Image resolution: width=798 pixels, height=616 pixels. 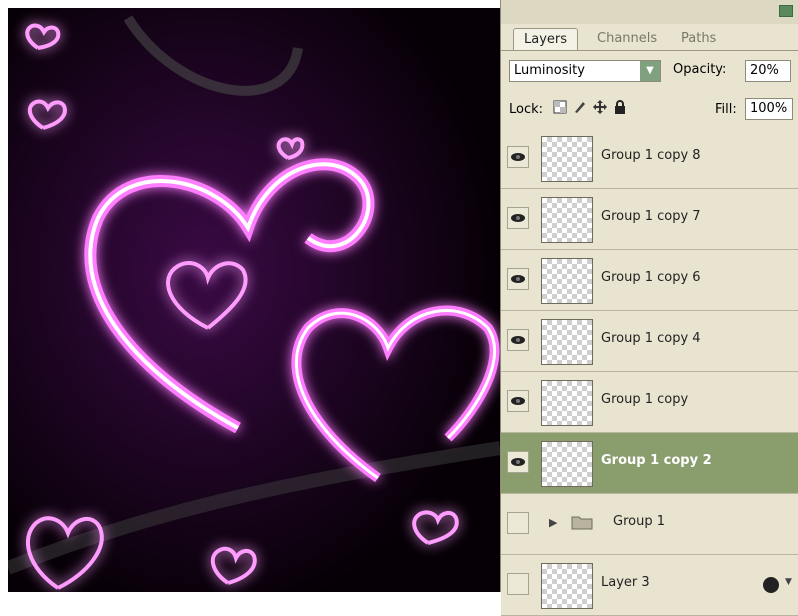 What do you see at coordinates (649, 12) in the screenshot?
I see `panel-titlebar` at bounding box center [649, 12].